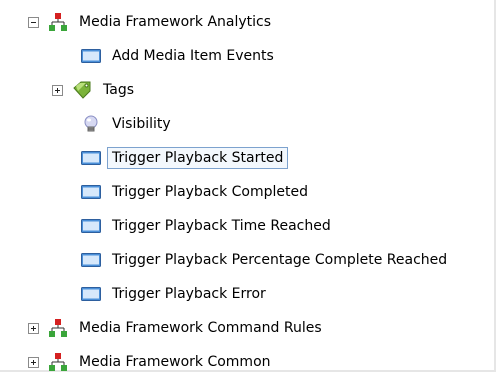 This screenshot has height=375, width=496. Describe the element at coordinates (95, 90) in the screenshot. I see `tree-node-tags: Tags` at that location.